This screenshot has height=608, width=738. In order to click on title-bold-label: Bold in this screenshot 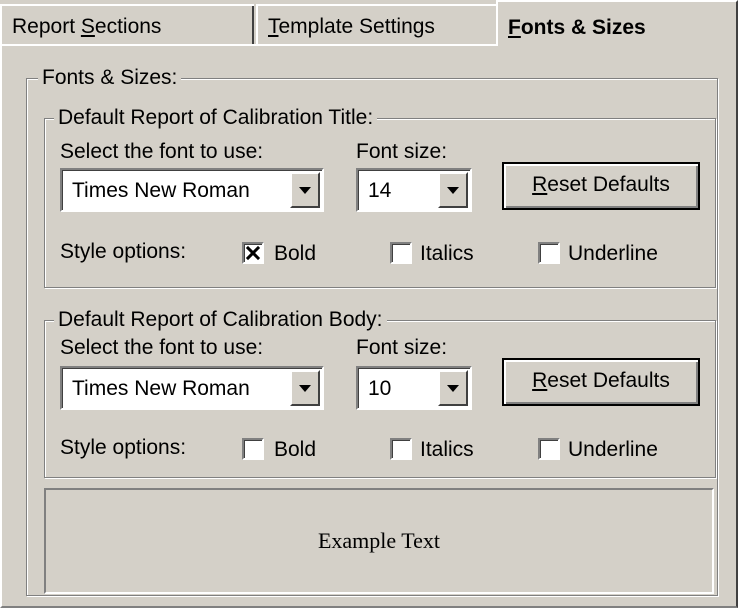, I will do `click(295, 253)`.